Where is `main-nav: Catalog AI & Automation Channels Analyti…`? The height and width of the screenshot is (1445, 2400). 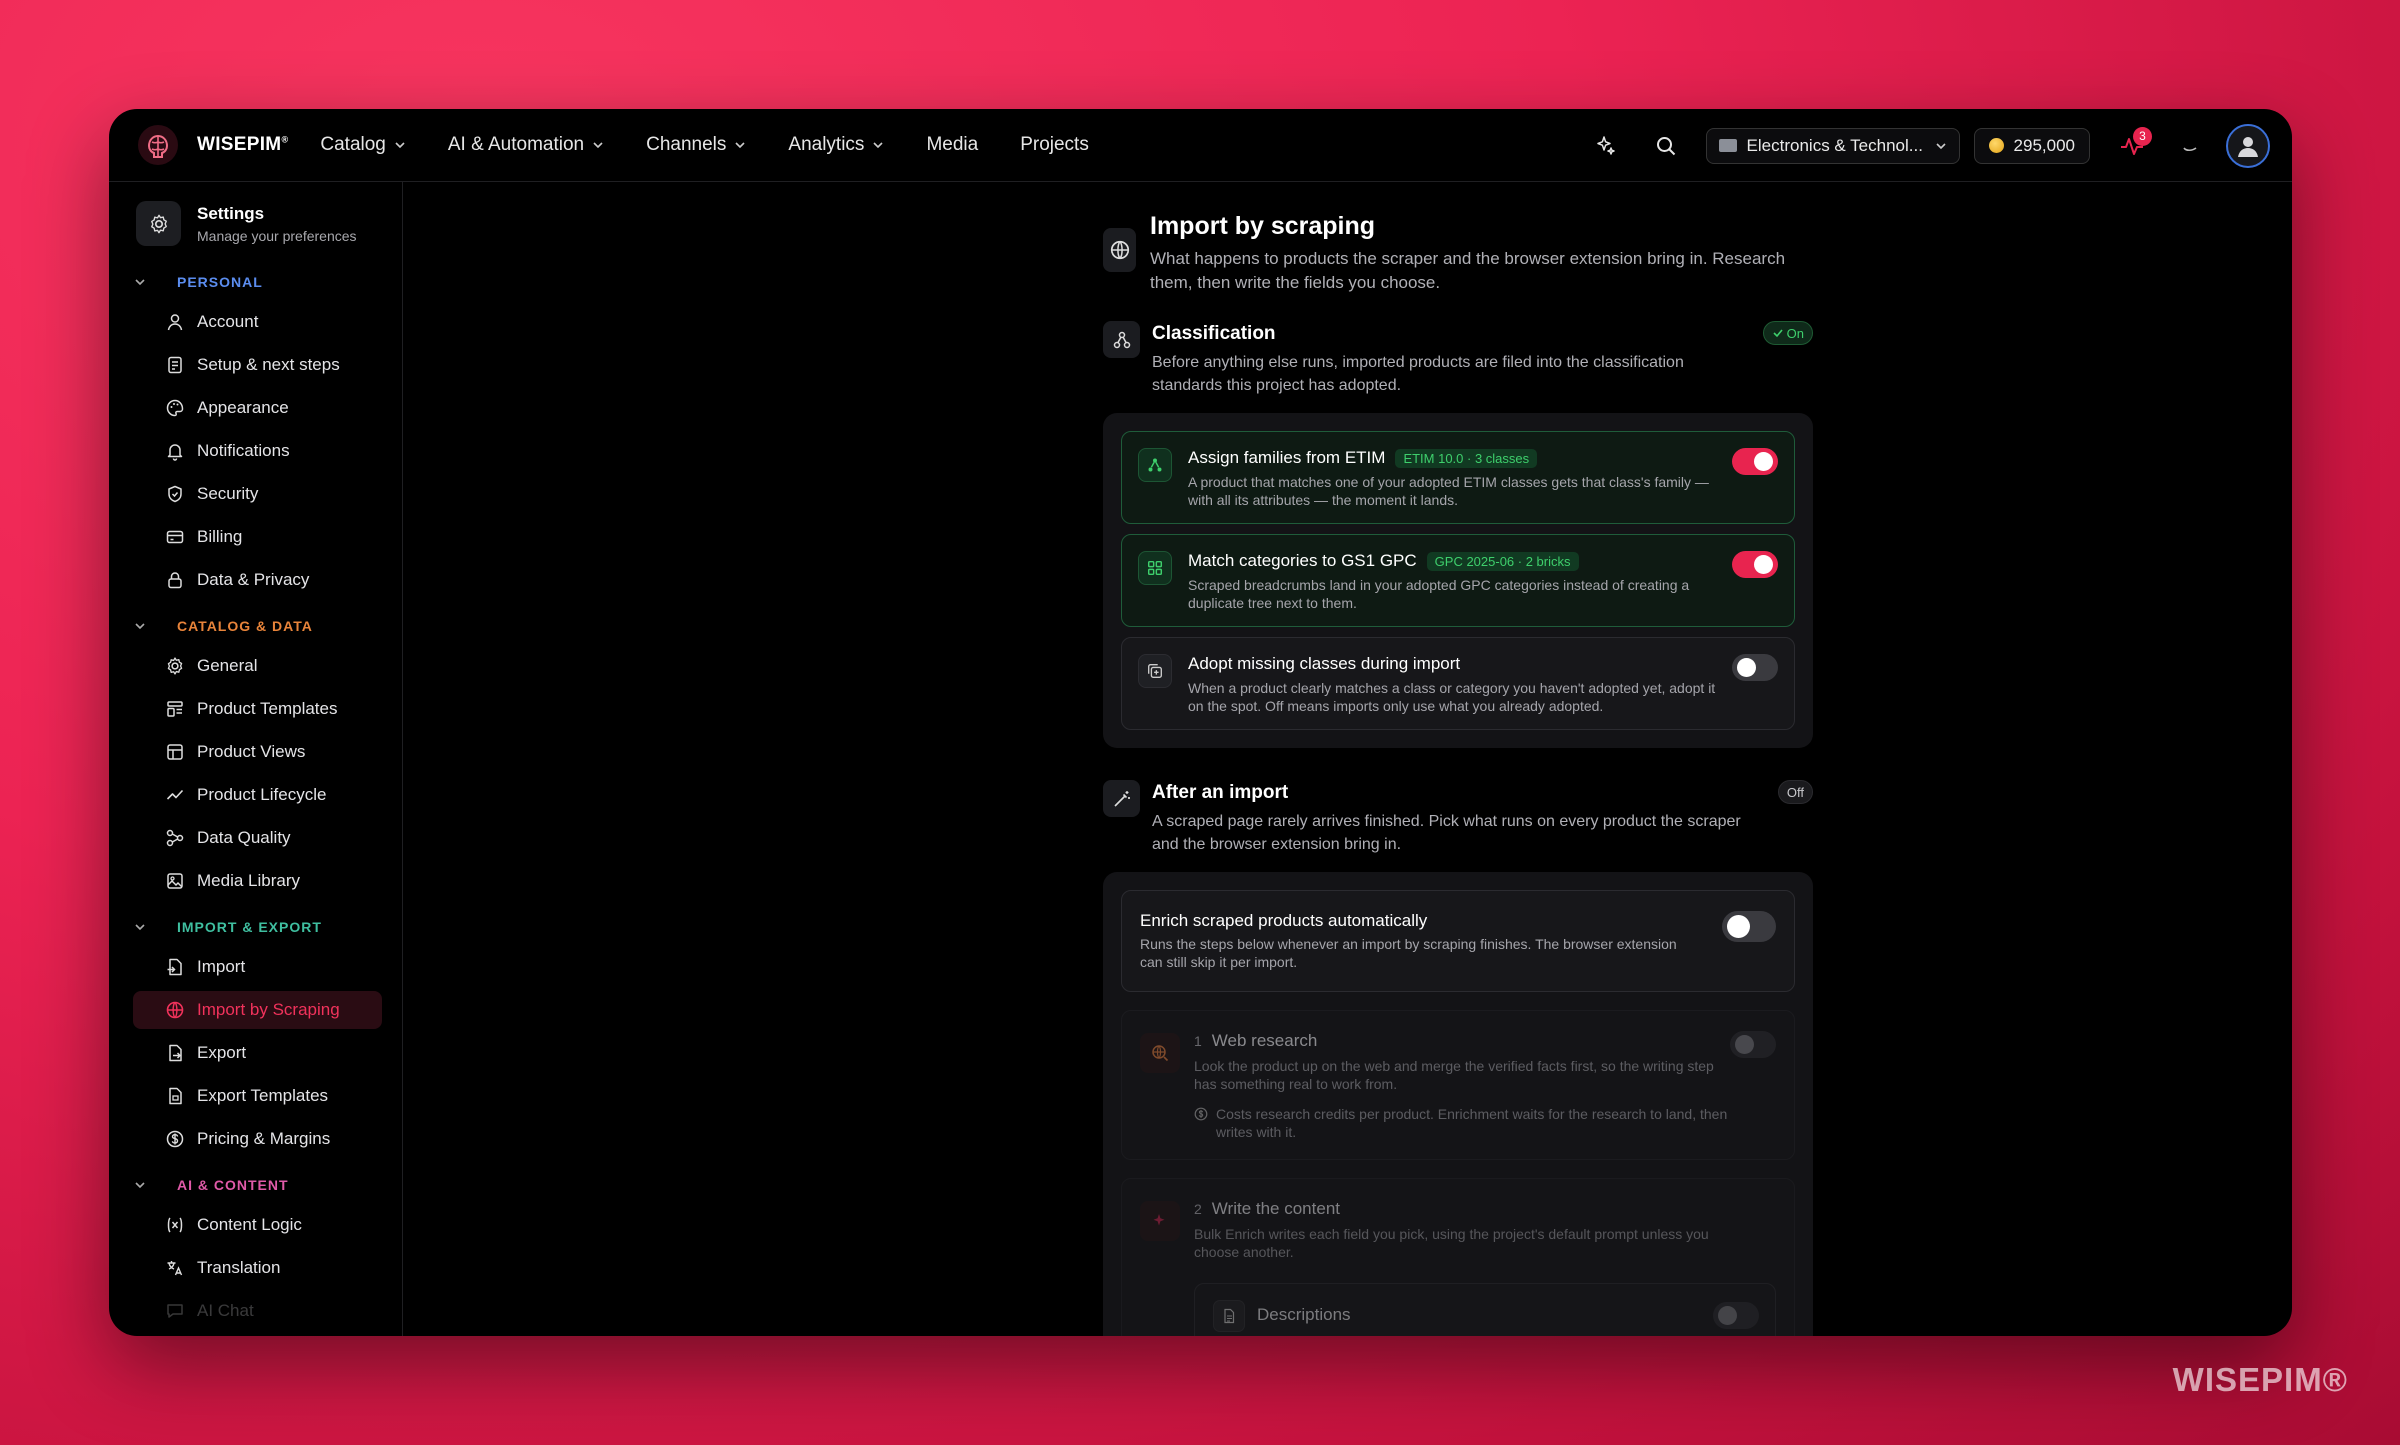
main-nav: Catalog AI & Automation Channels Analyti… is located at coordinates (725, 145).